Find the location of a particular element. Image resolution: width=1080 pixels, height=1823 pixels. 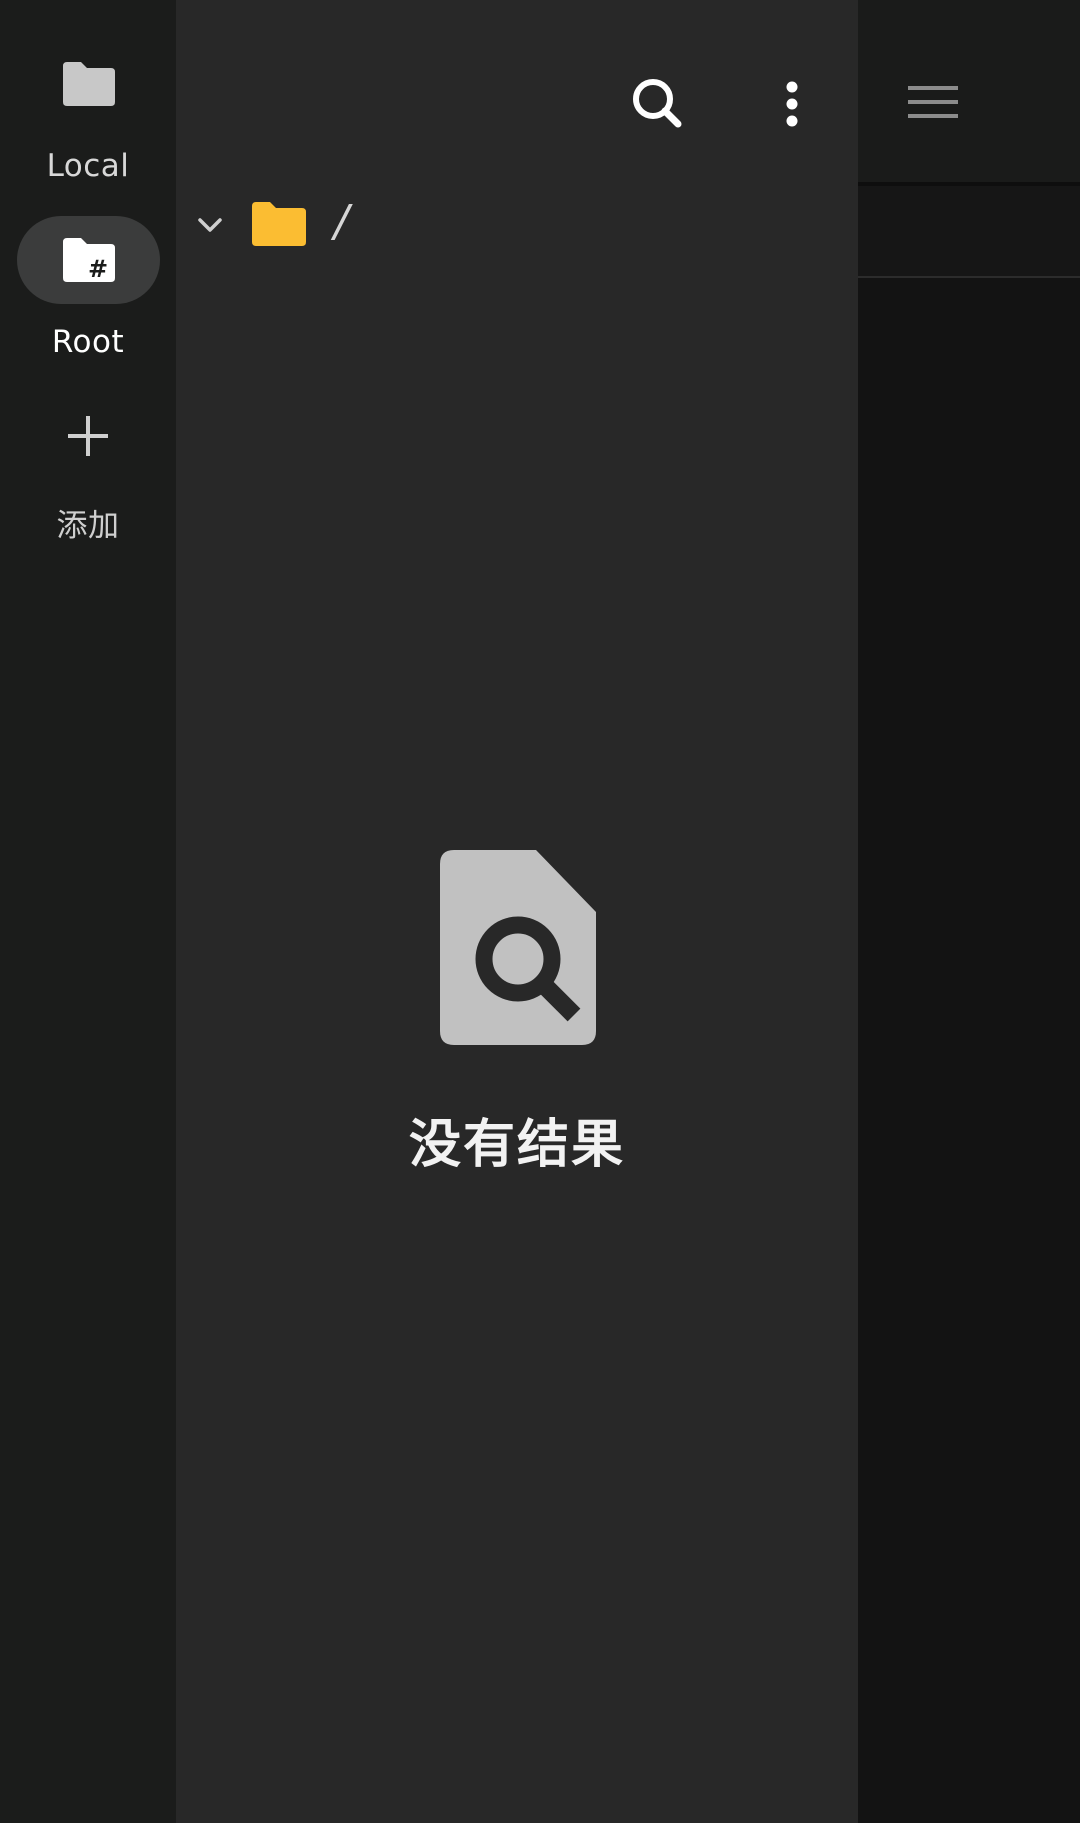

search-button is located at coordinates (658, 104).